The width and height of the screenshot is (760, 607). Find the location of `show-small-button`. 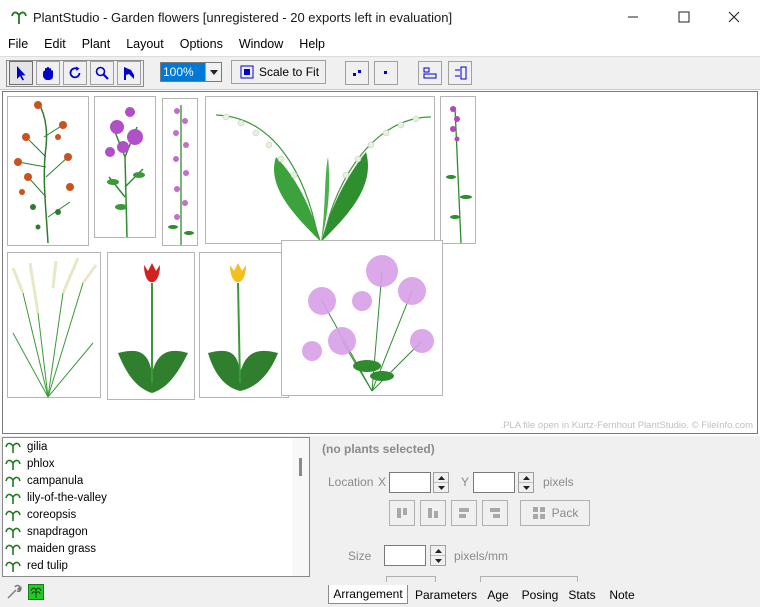

show-small-button is located at coordinates (357, 73).